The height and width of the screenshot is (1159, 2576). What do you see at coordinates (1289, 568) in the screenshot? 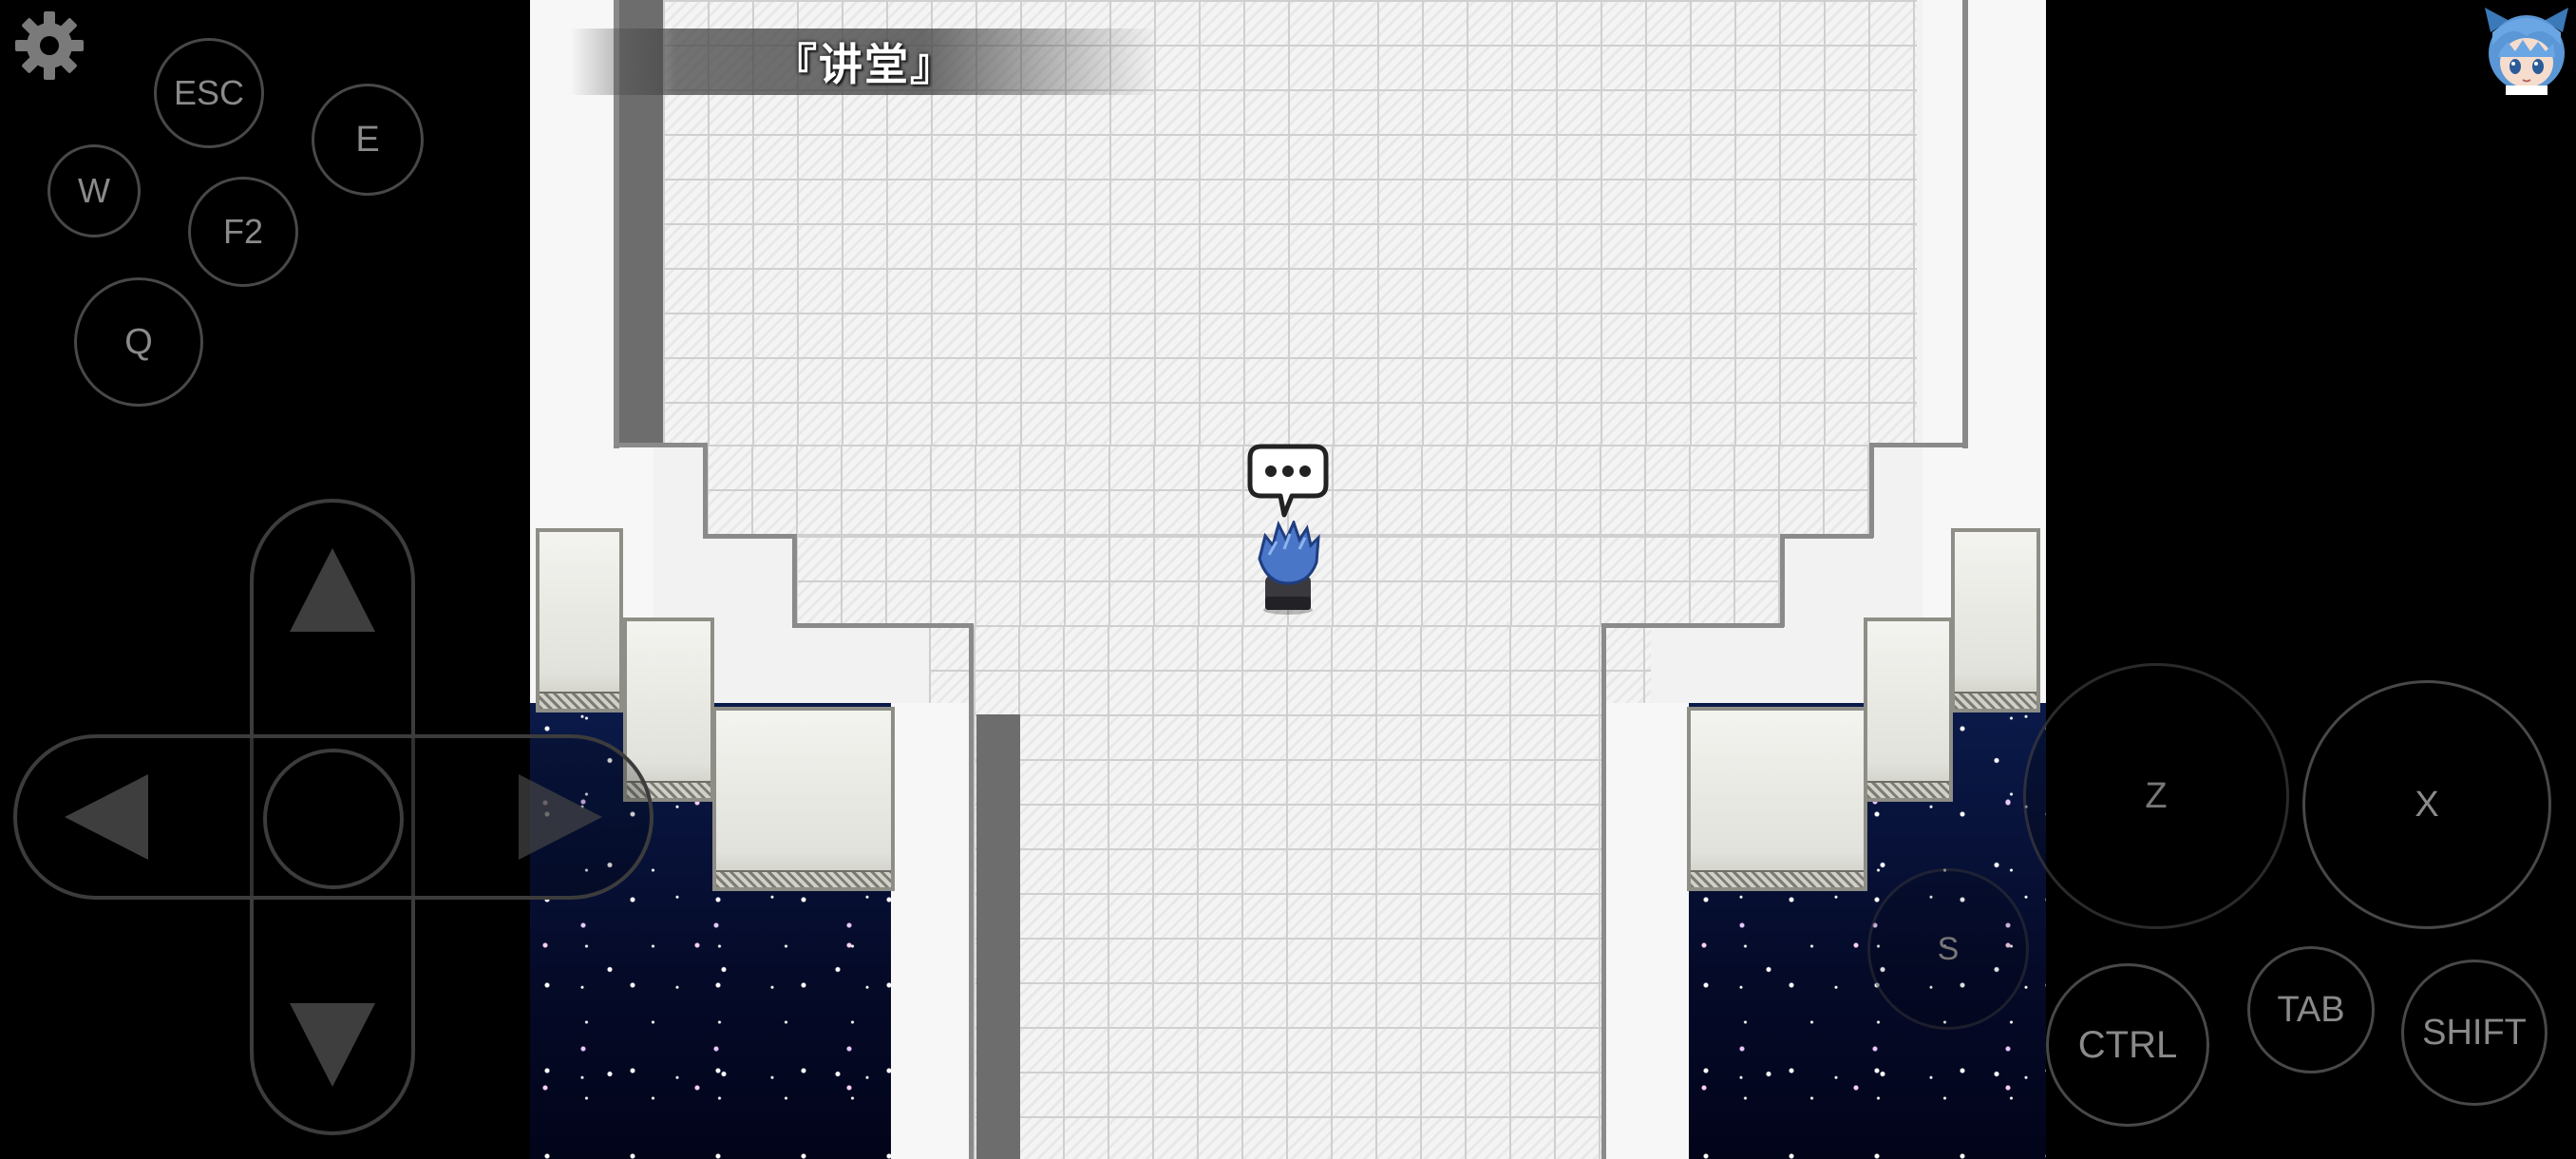
I see `player-character` at bounding box center [1289, 568].